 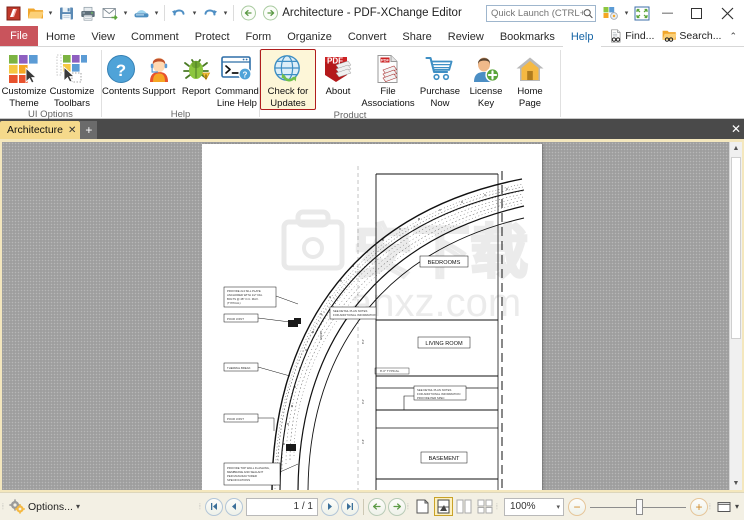 What do you see at coordinates (558, 507) in the screenshot?
I see `zoom-dropdown-caret-icon: ▾` at bounding box center [558, 507].